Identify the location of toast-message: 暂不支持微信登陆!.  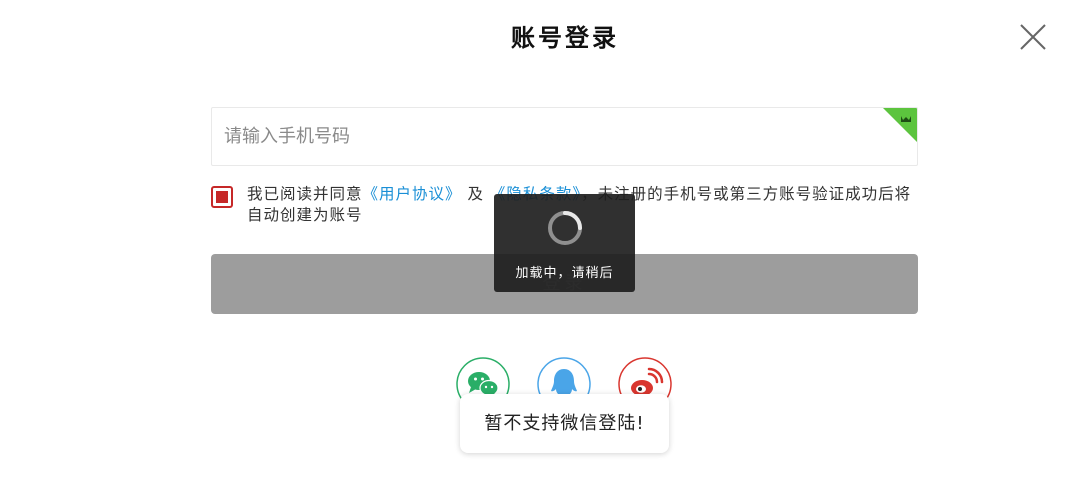
(564, 423).